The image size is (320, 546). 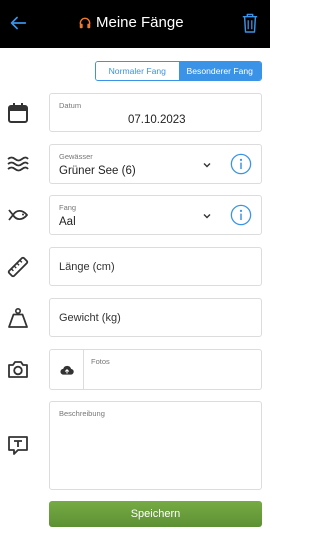 What do you see at coordinates (82, 413) in the screenshot?
I see `description-label: Beschreibung` at bounding box center [82, 413].